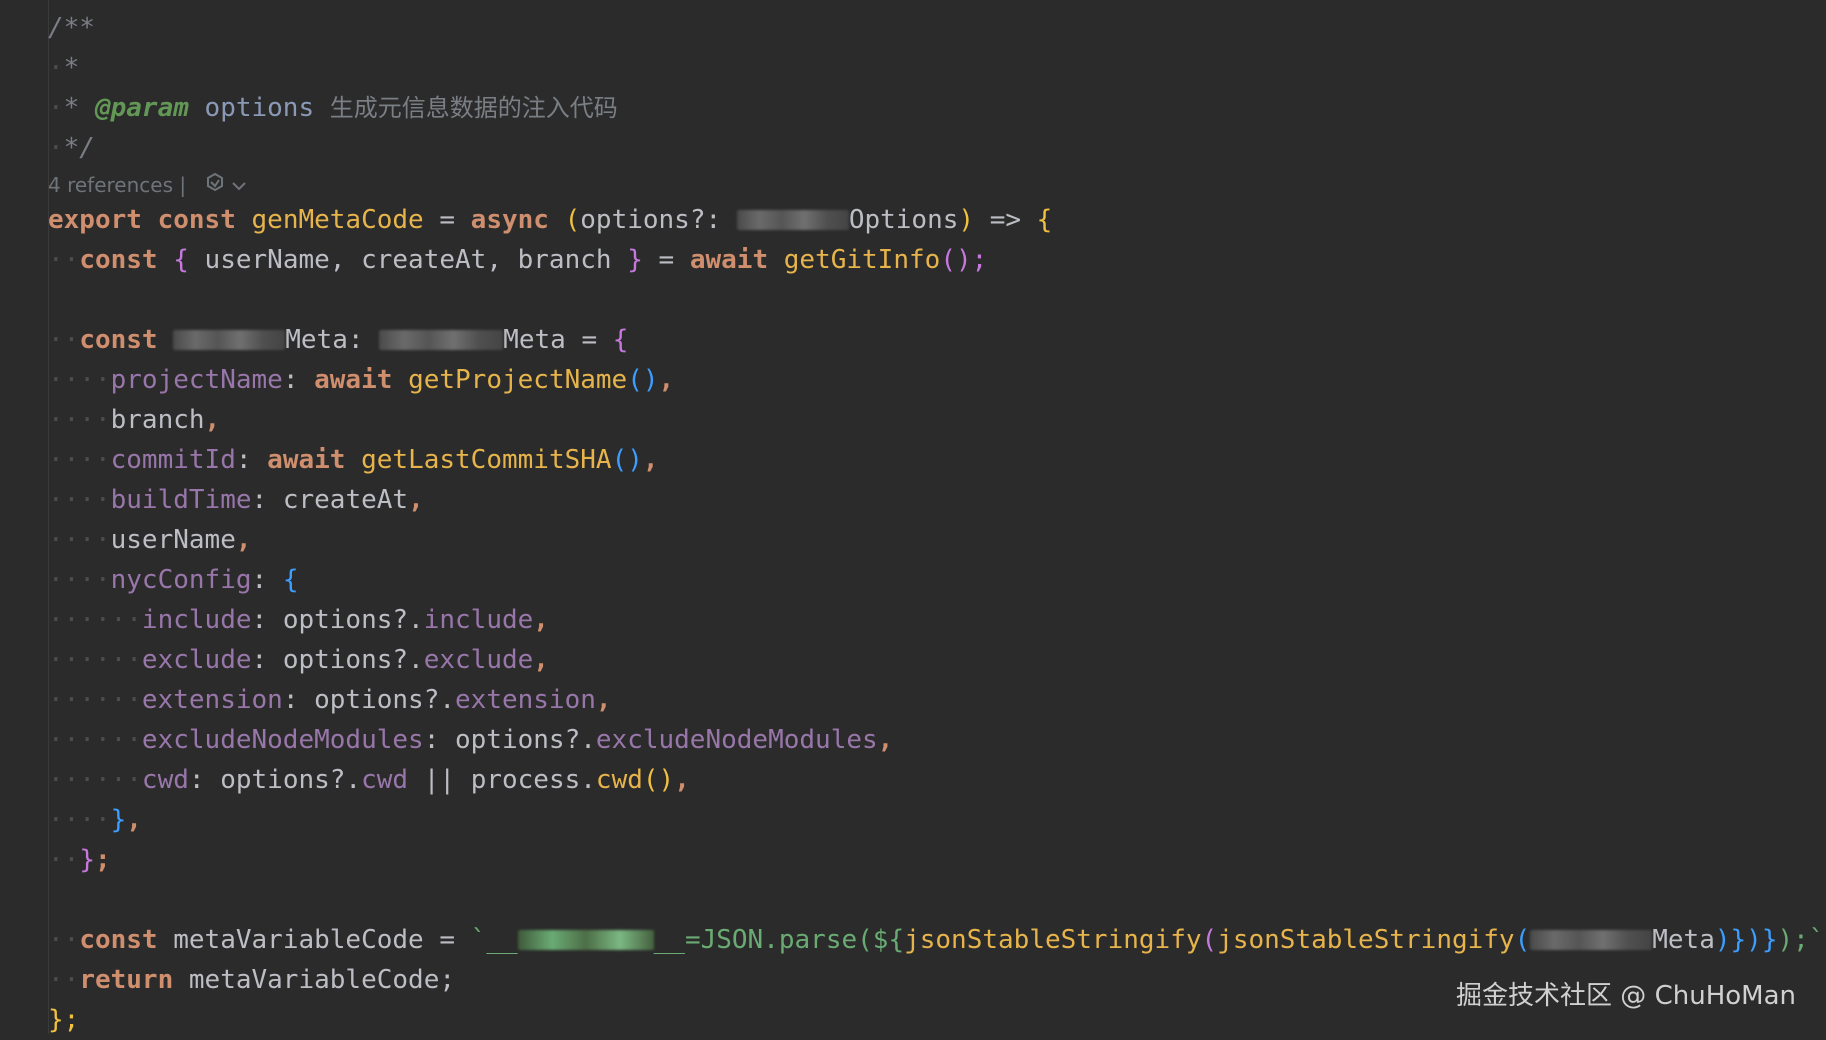 The height and width of the screenshot is (1040, 1826). What do you see at coordinates (215, 184) in the screenshot?
I see `ai-assistant-icon` at bounding box center [215, 184].